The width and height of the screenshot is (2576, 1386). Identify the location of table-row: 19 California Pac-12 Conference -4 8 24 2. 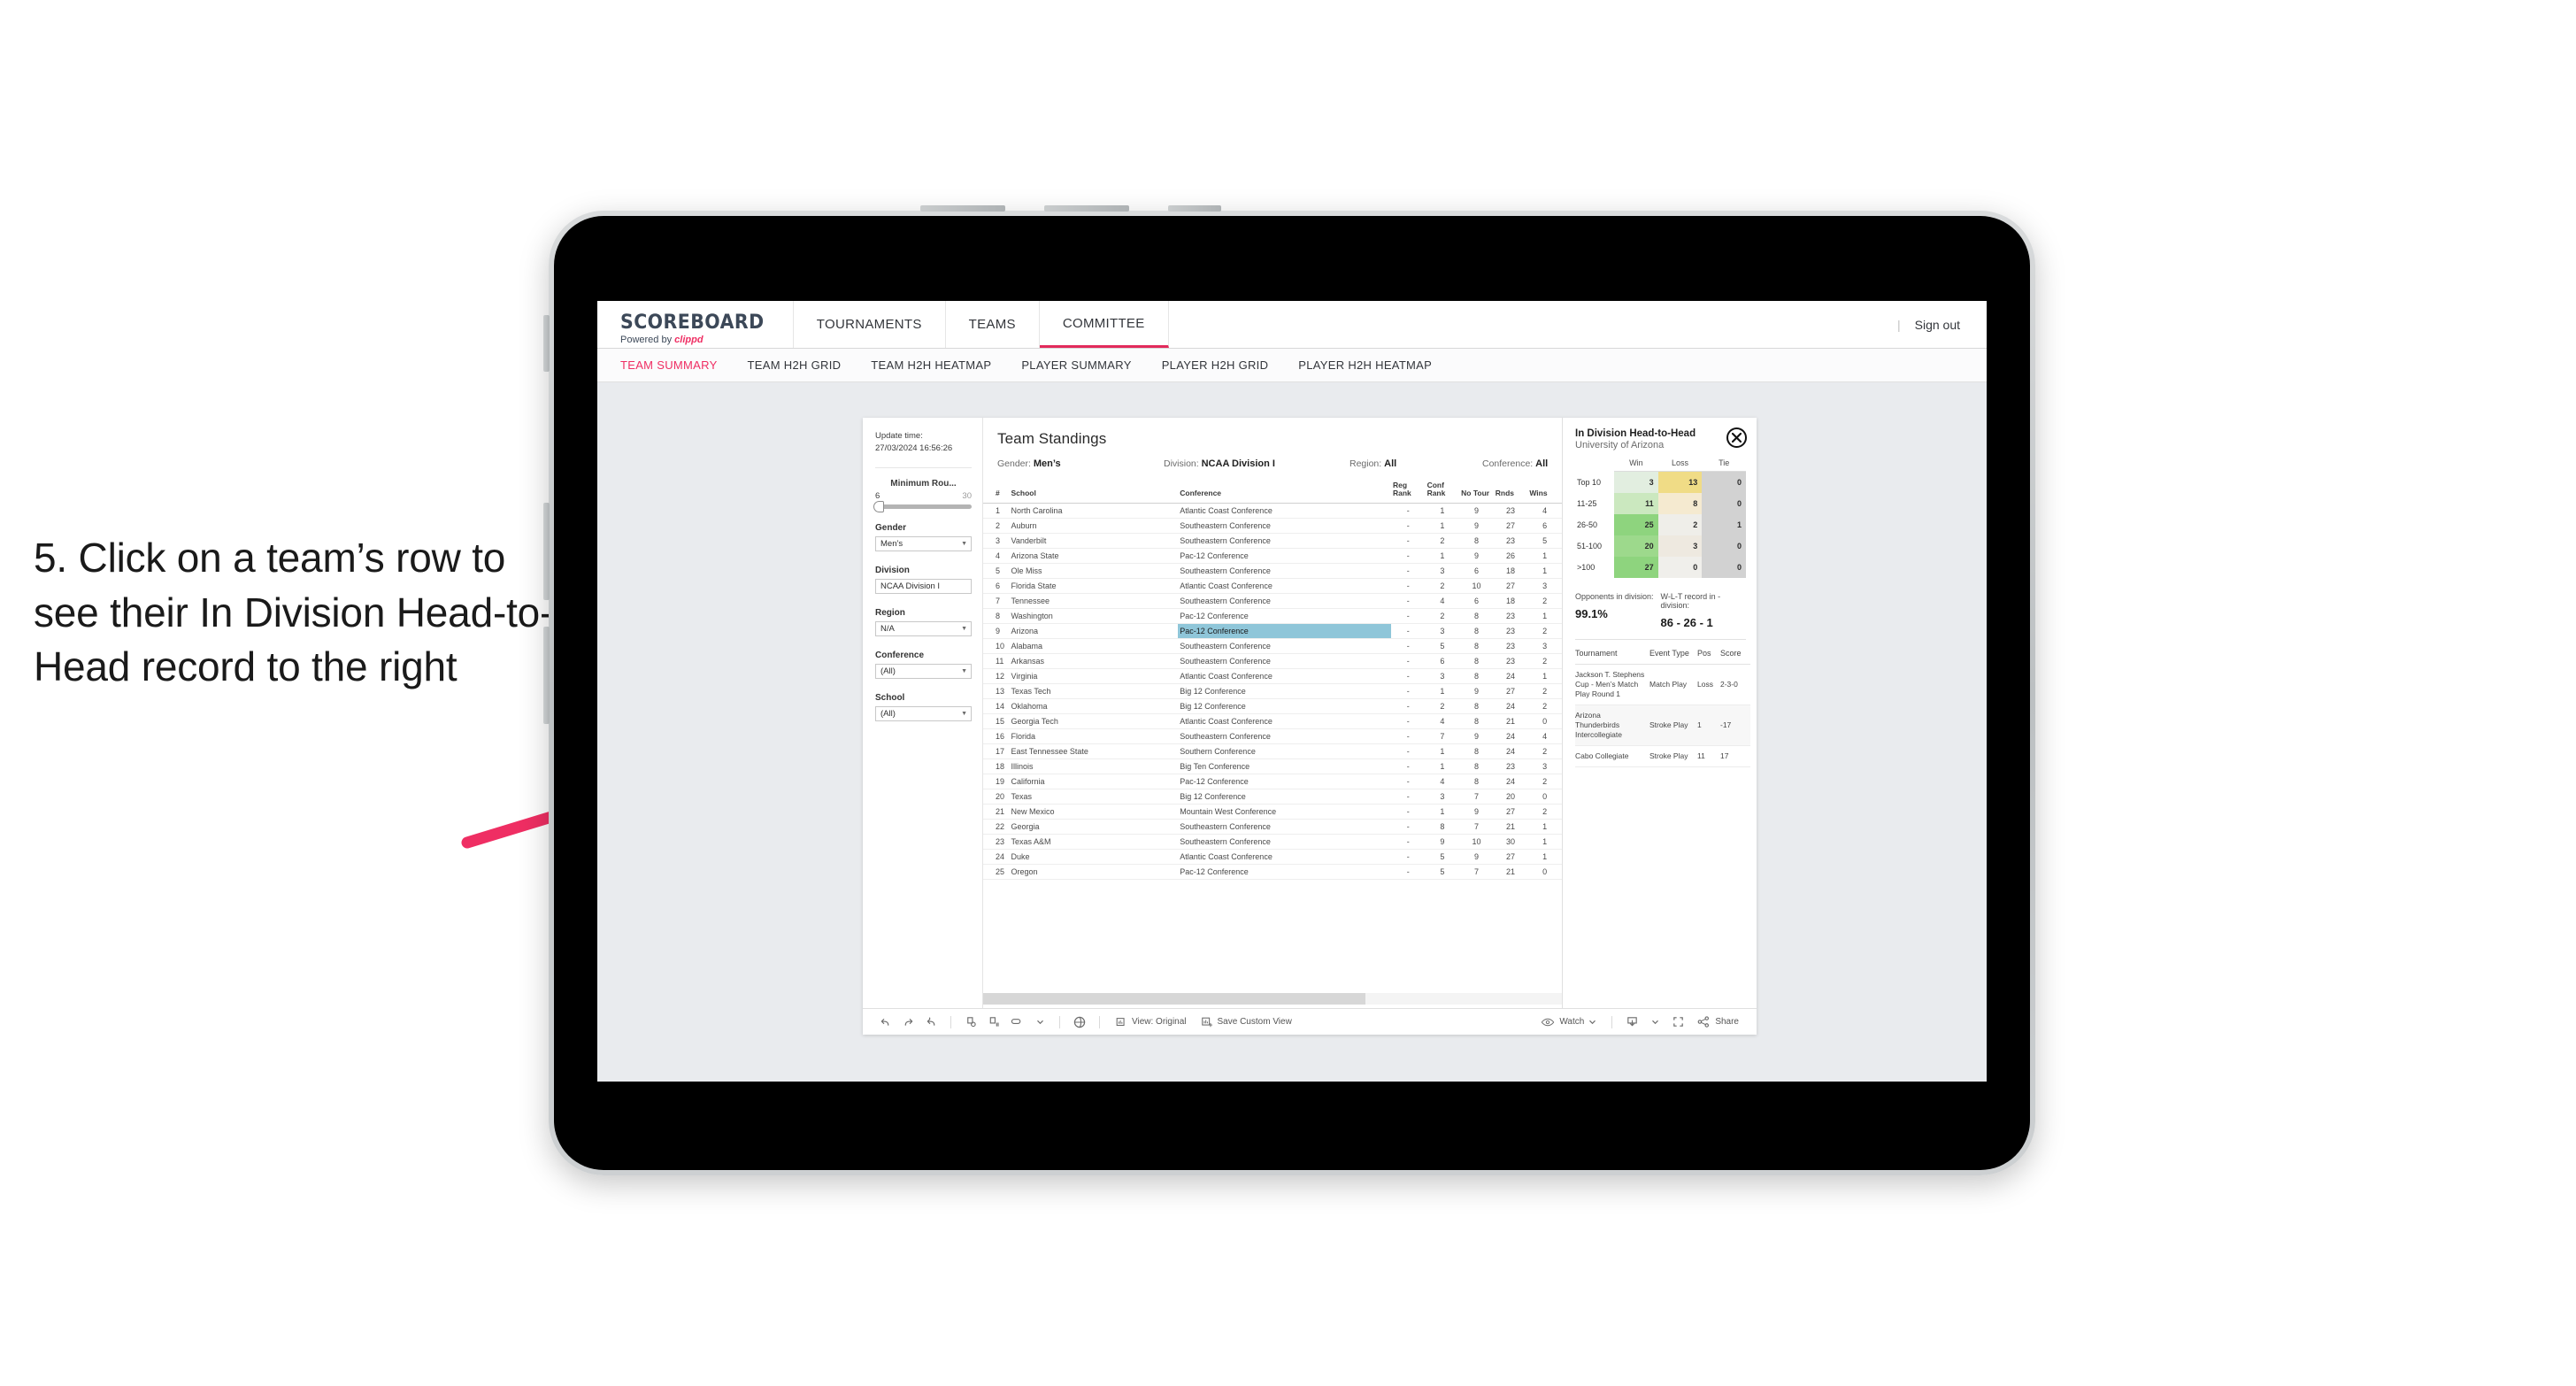
(1272, 781).